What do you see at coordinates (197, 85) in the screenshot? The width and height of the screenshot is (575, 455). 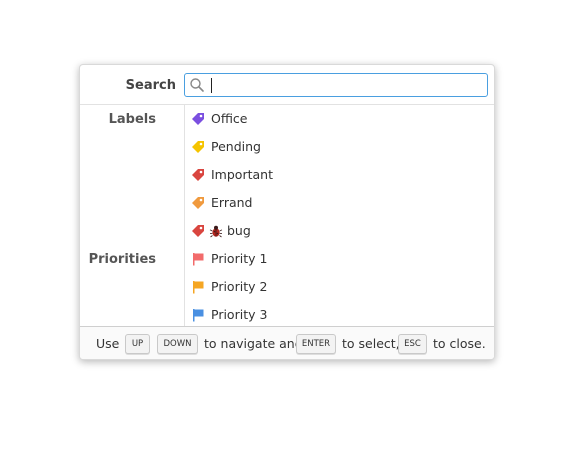 I see `search-icon` at bounding box center [197, 85].